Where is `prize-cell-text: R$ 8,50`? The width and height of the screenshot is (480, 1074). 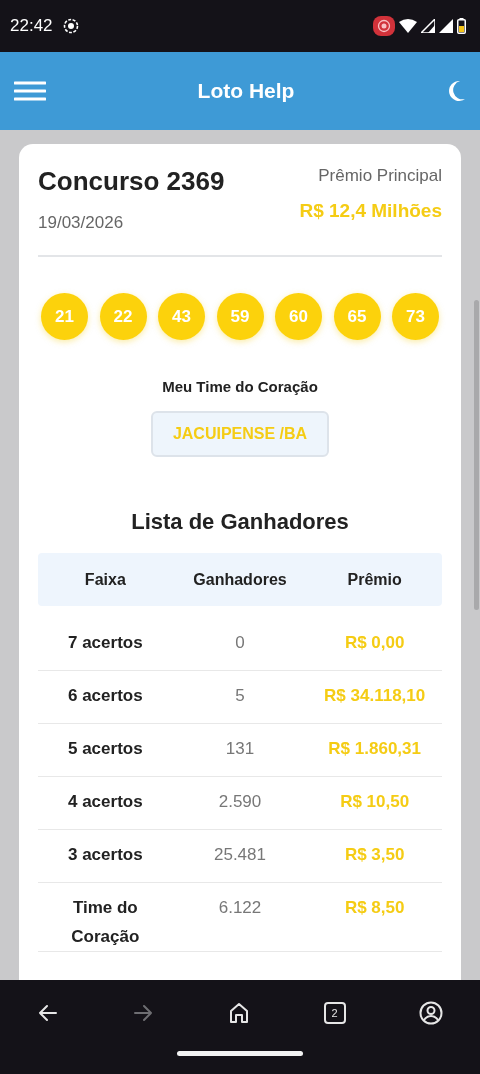 prize-cell-text: R$ 8,50 is located at coordinates (374, 908).